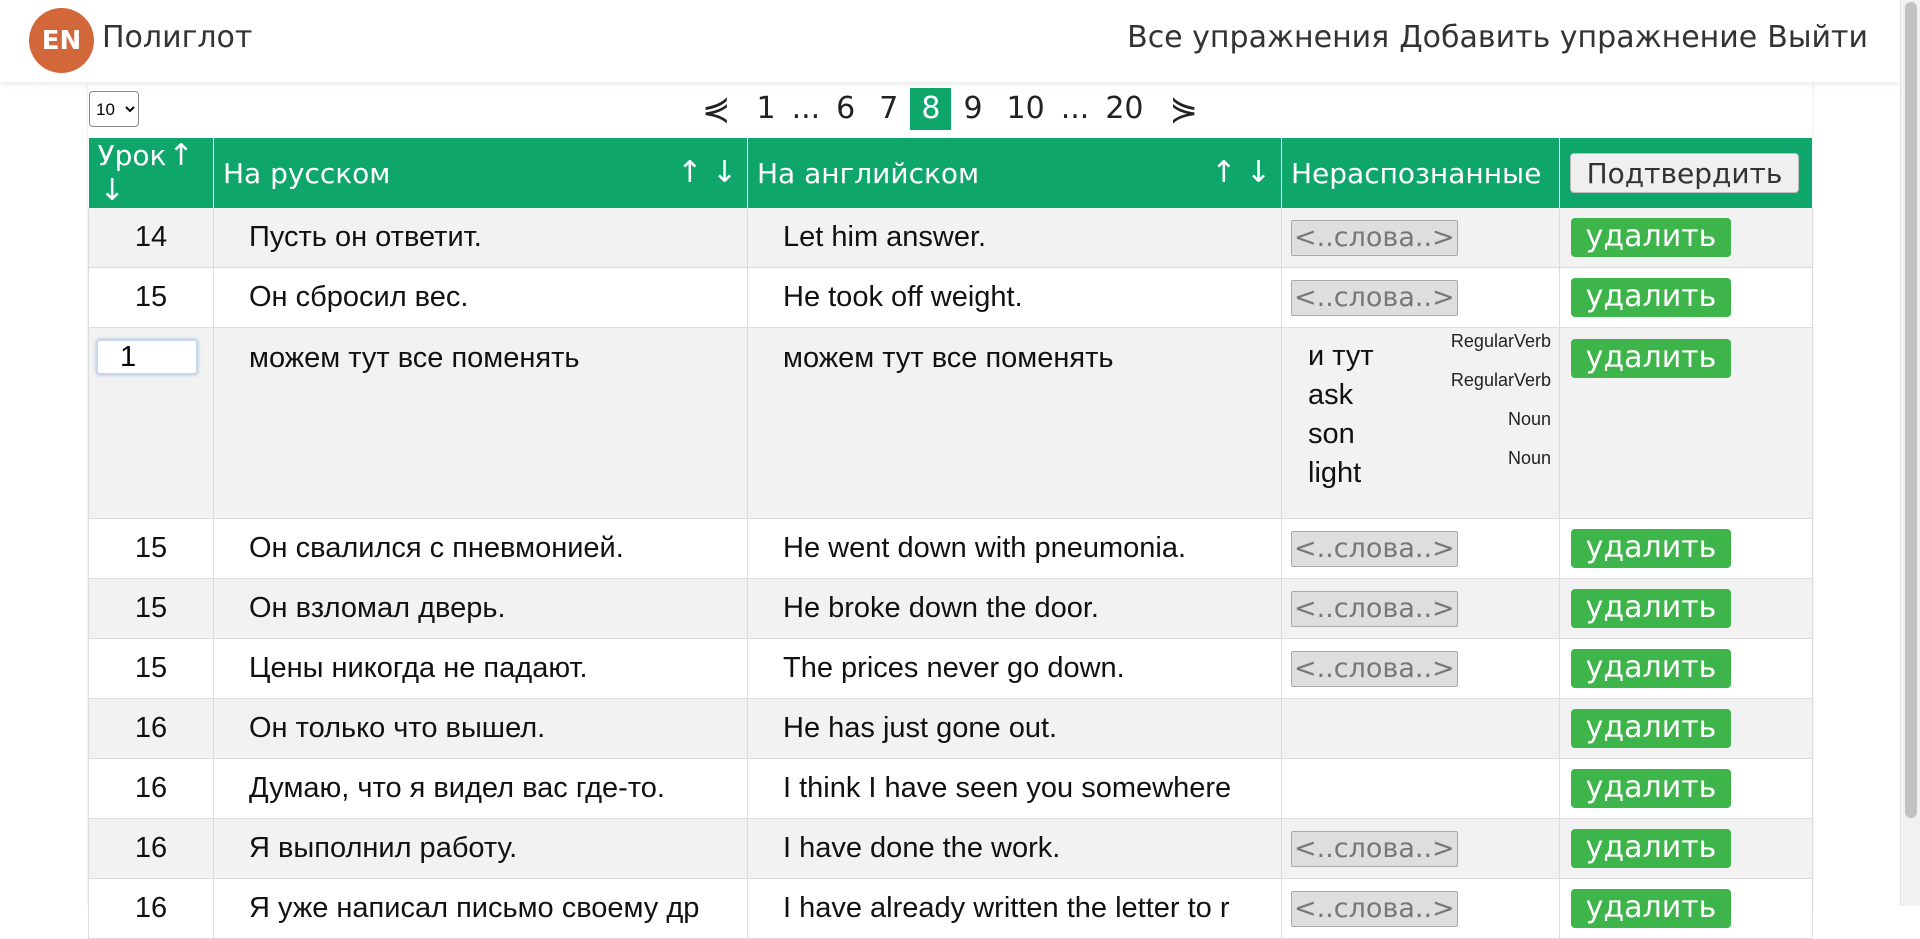 Image resolution: width=1920 pixels, height=939 pixels. I want to click on cell-en-sentence: He has just gone out., so click(1014, 728).